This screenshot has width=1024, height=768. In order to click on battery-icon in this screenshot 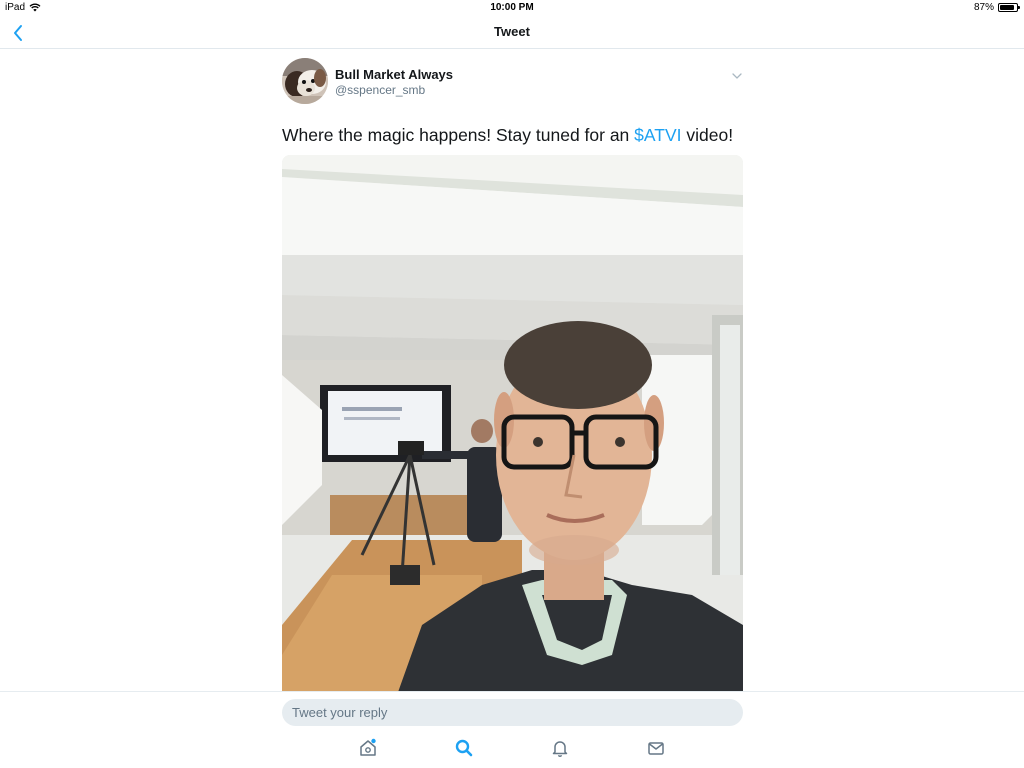, I will do `click(1009, 7)`.